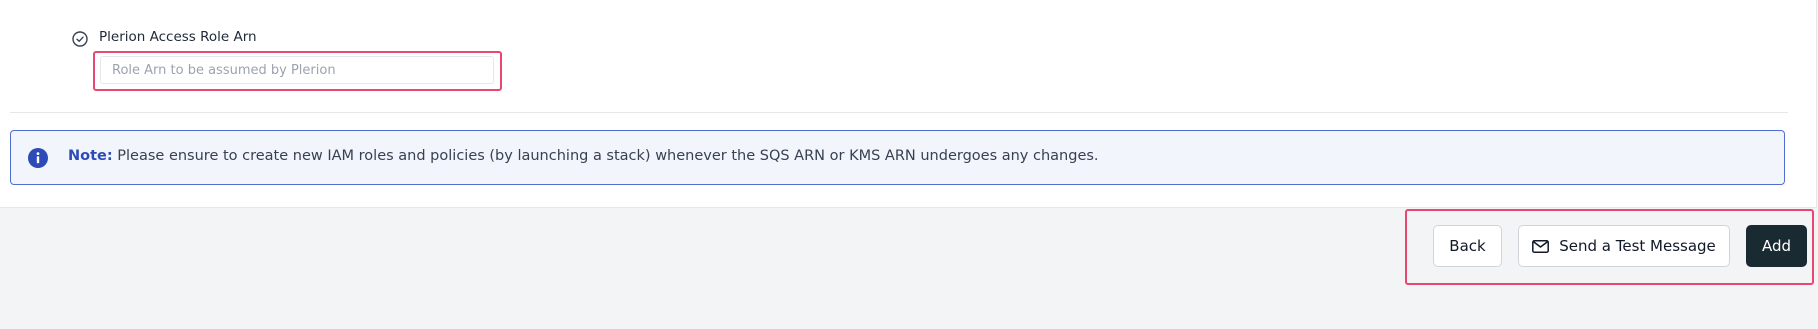 The image size is (1818, 329). Describe the element at coordinates (80, 39) in the screenshot. I see `check-circle-icon` at that location.